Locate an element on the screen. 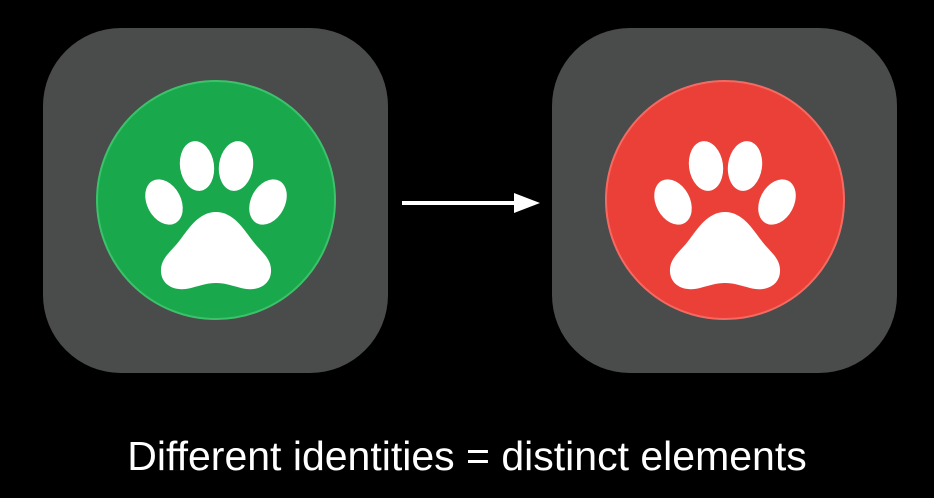  caption-text: Different identities = distinct elements is located at coordinates (467, 456).